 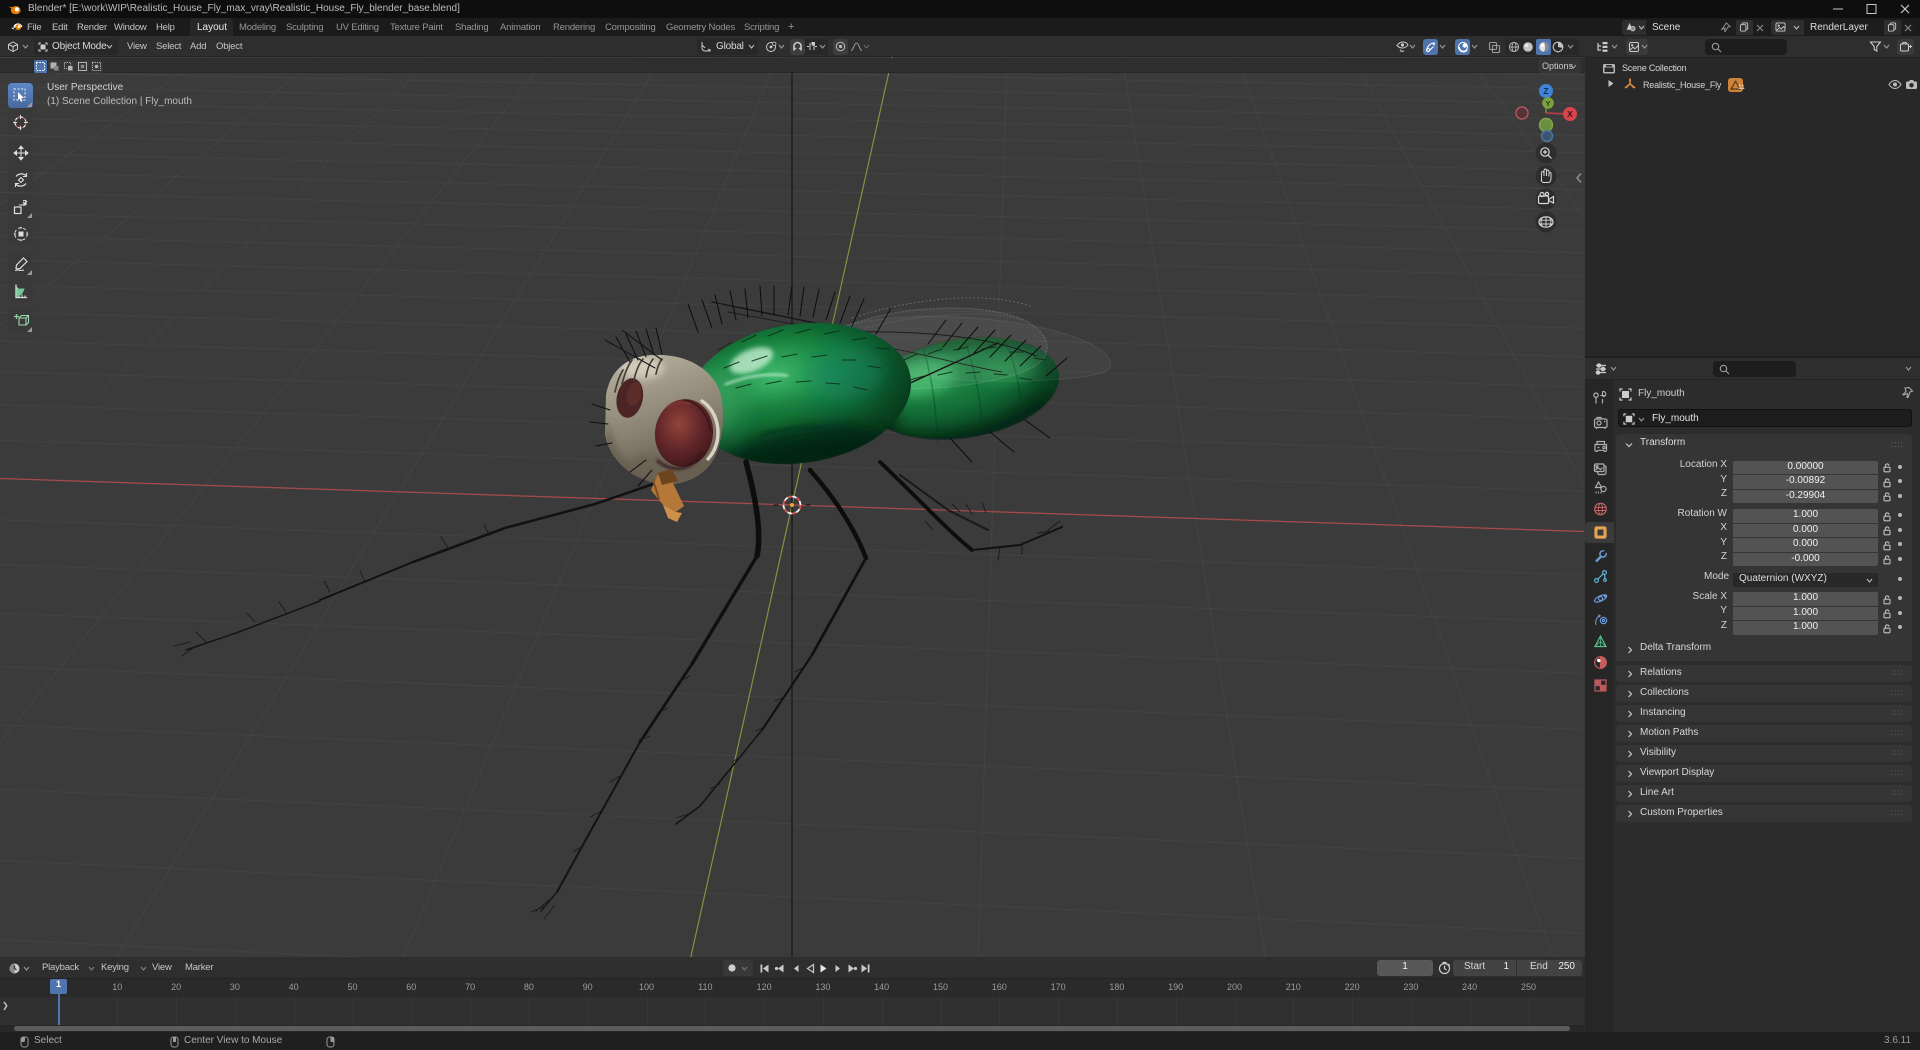 What do you see at coordinates (1545, 91) in the screenshot?
I see `svg-text: Z` at bounding box center [1545, 91].